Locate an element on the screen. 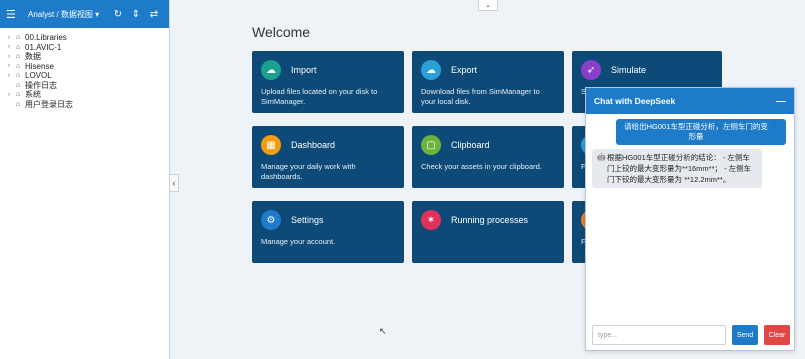 The width and height of the screenshot is (805, 359). cloud-download-icon: ☁ is located at coordinates (431, 70).